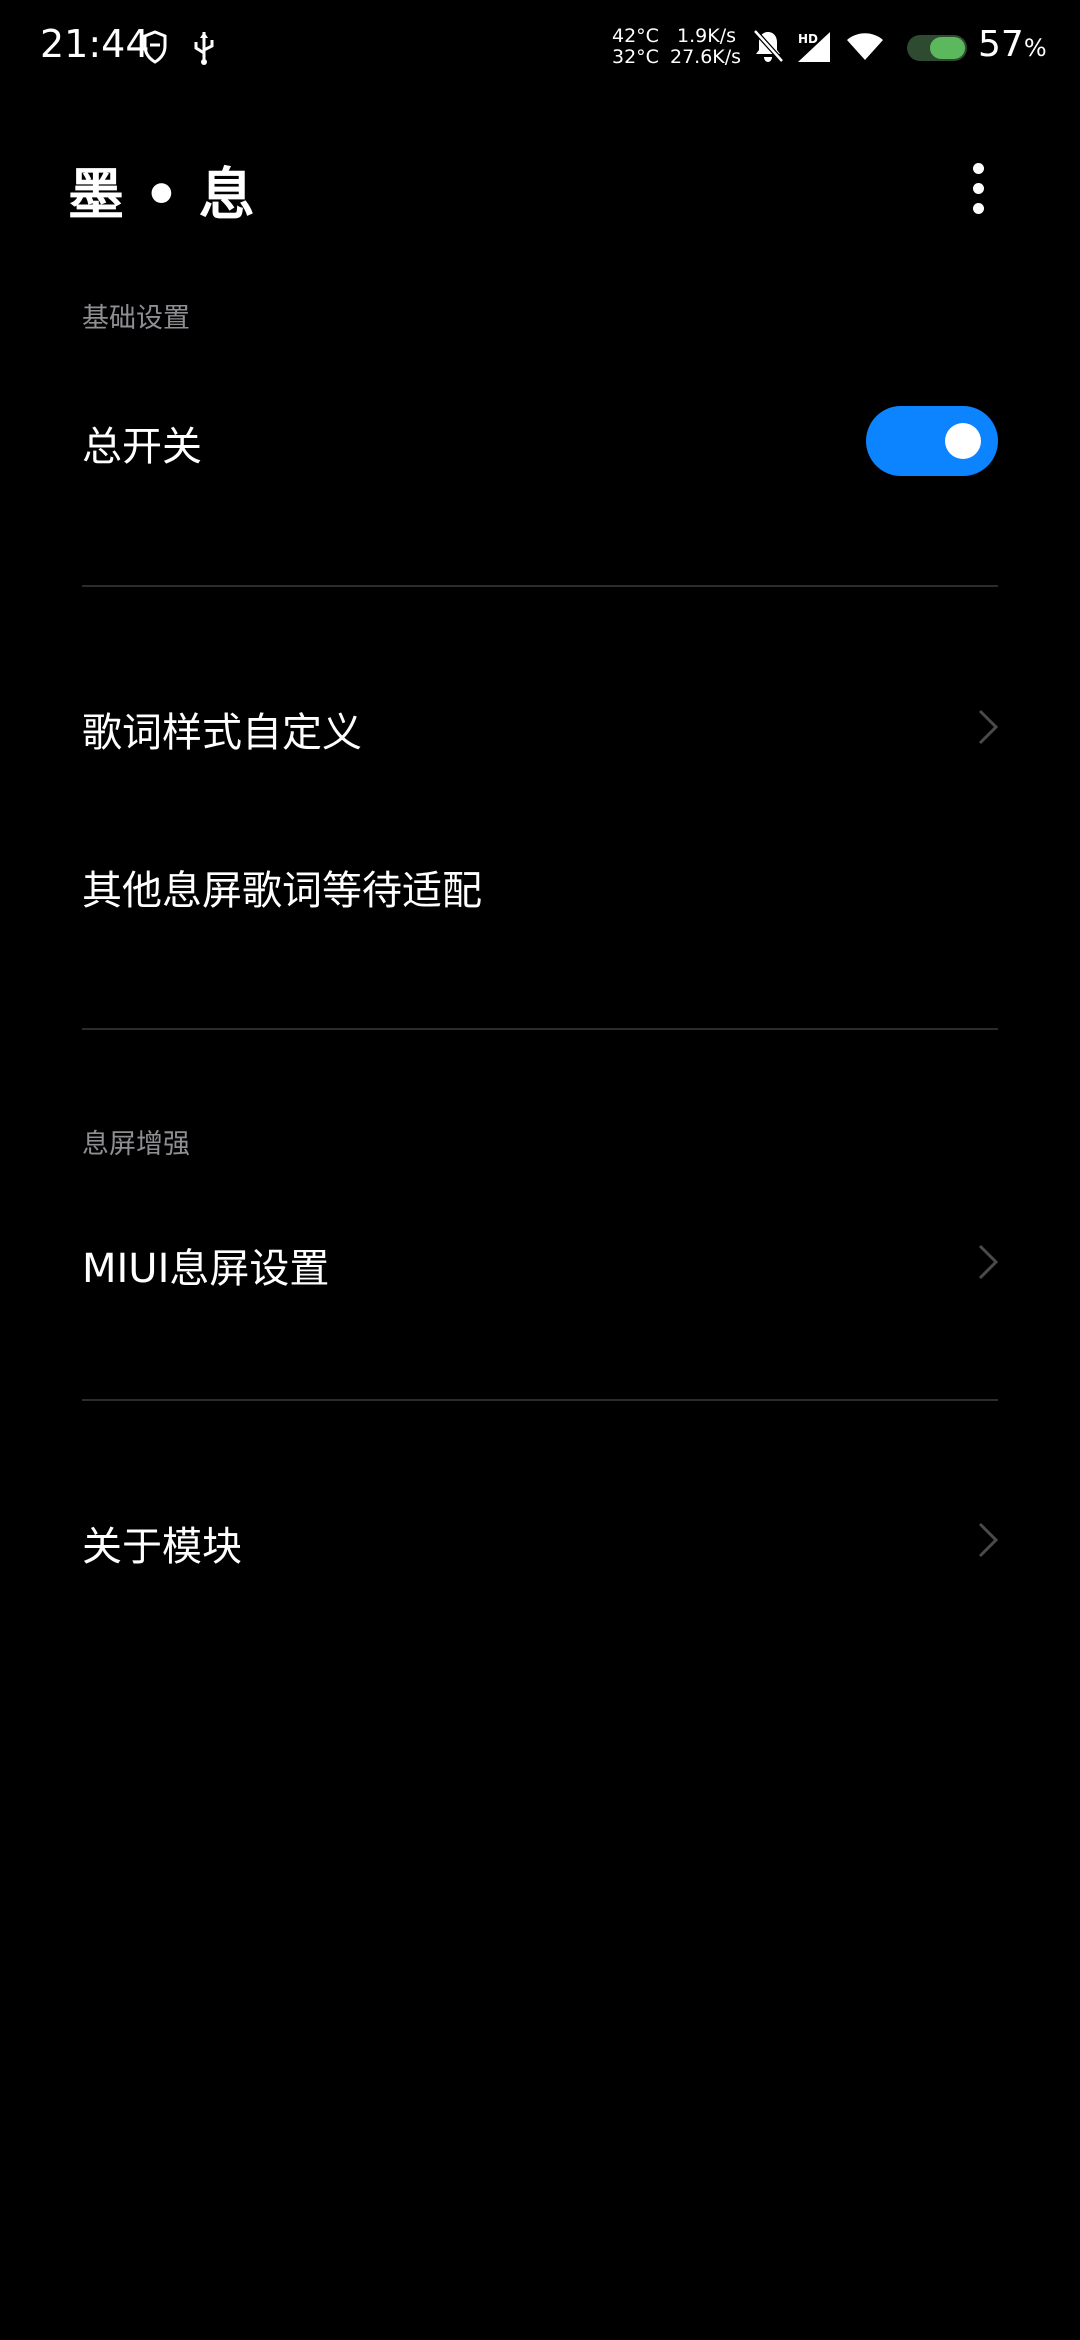  What do you see at coordinates (808, 39) in the screenshot?
I see `hd-badge: HD` at bounding box center [808, 39].